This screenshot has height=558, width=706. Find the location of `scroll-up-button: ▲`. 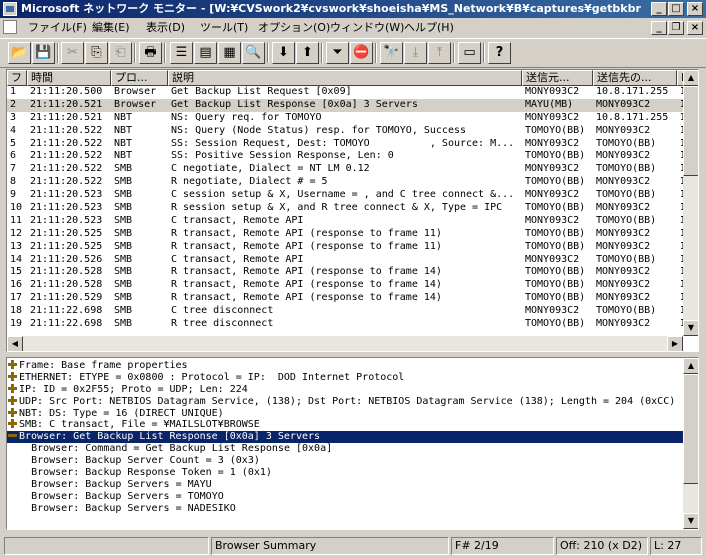

scroll-up-button: ▲ is located at coordinates (690, 78).